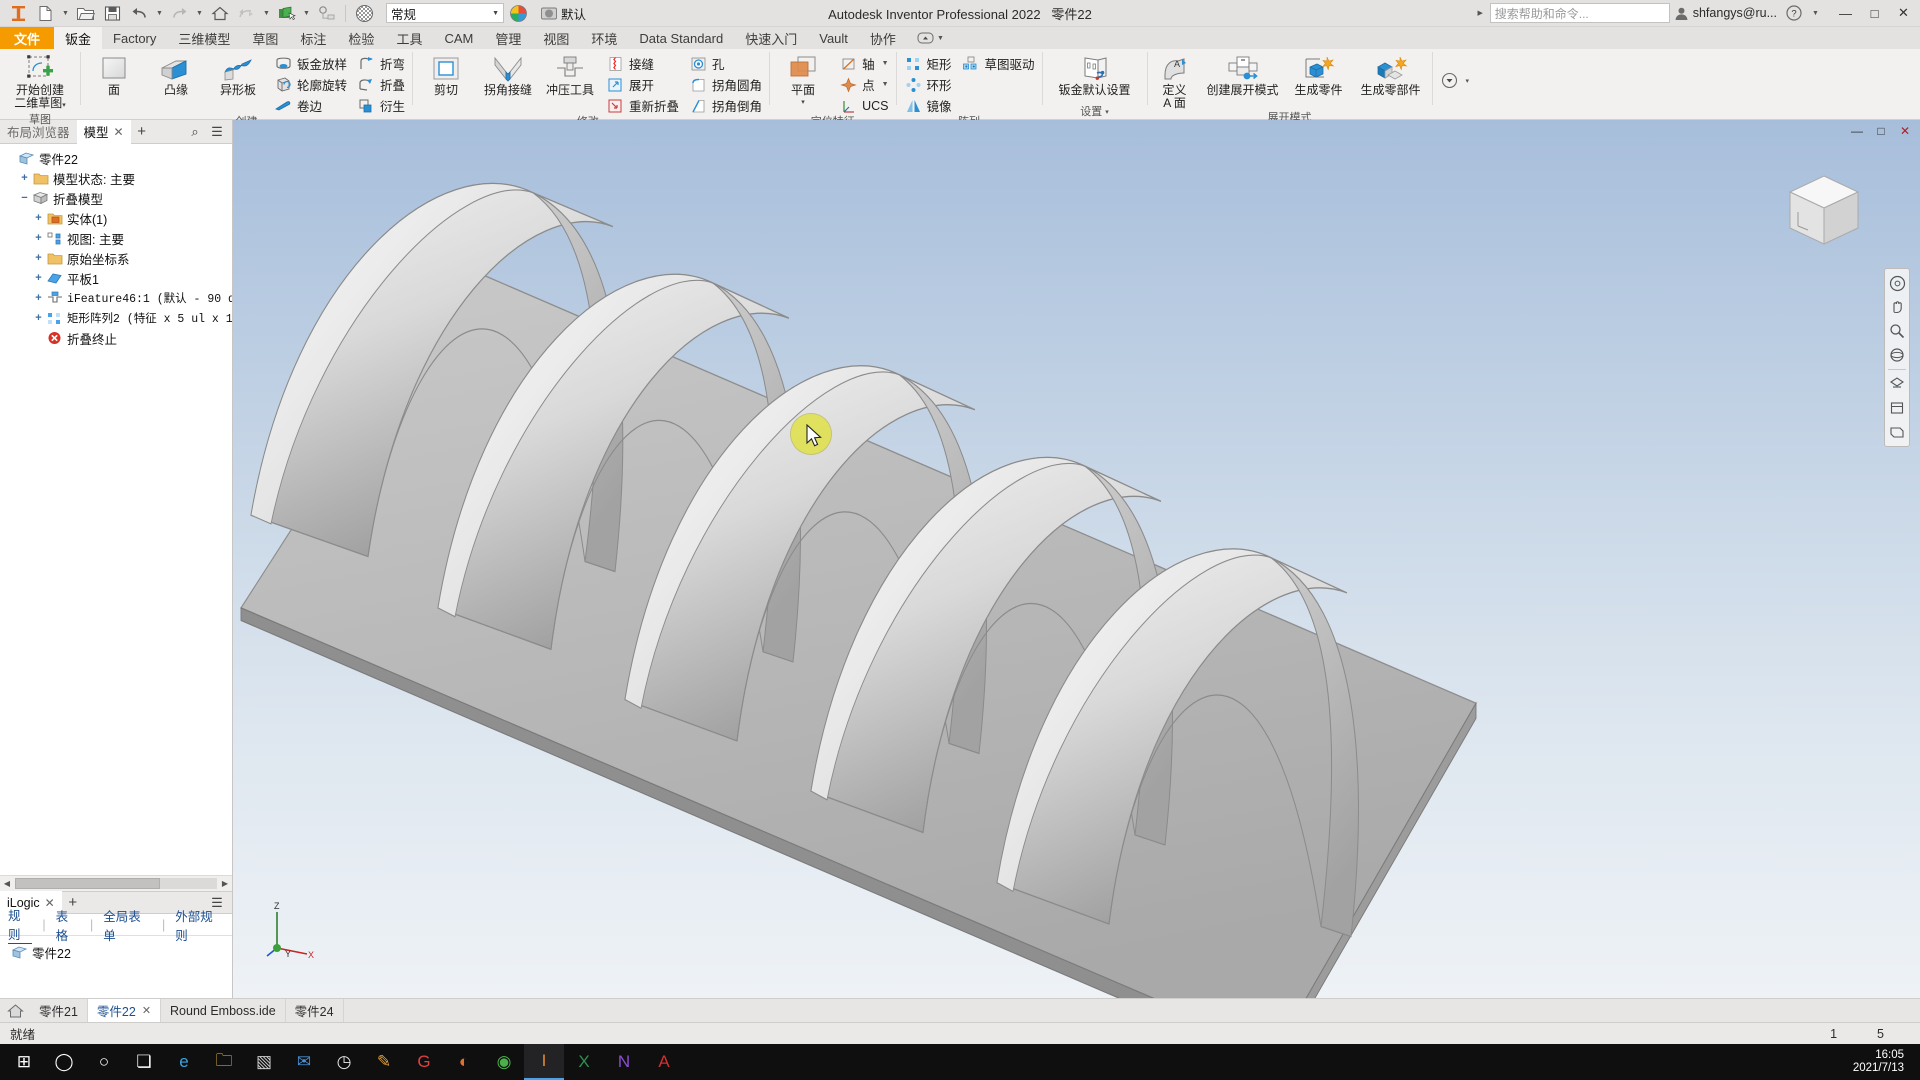 The image size is (1920, 1080). I want to click on tree-item: + 原始坐标系, so click(116, 258).